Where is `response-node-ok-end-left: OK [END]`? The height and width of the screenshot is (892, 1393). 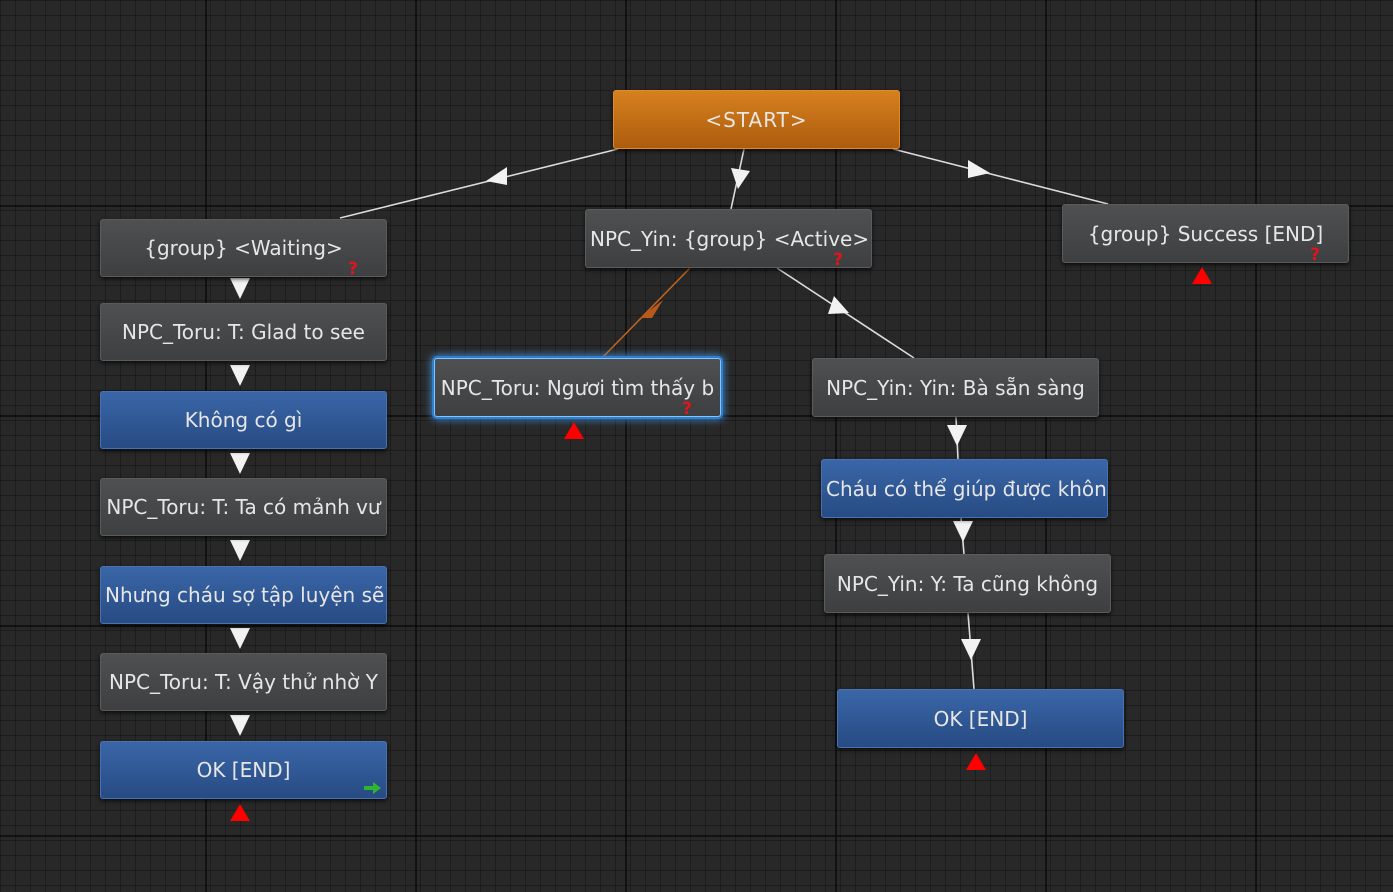 response-node-ok-end-left: OK [END] is located at coordinates (243, 770).